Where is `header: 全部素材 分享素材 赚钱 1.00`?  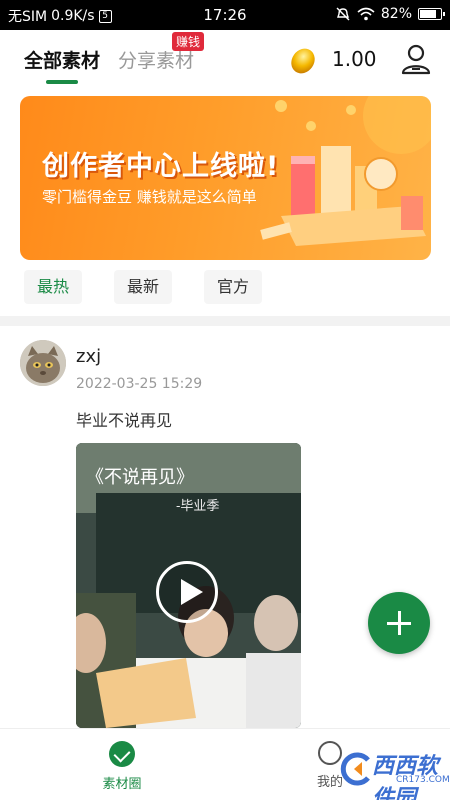 header: 全部素材 分享素材 赚钱 1.00 is located at coordinates (225, 61).